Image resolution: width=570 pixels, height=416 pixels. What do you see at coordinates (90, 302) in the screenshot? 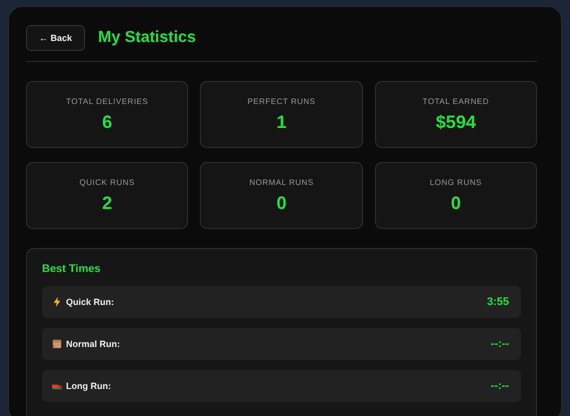
I see `run-label: Quick Run:` at bounding box center [90, 302].